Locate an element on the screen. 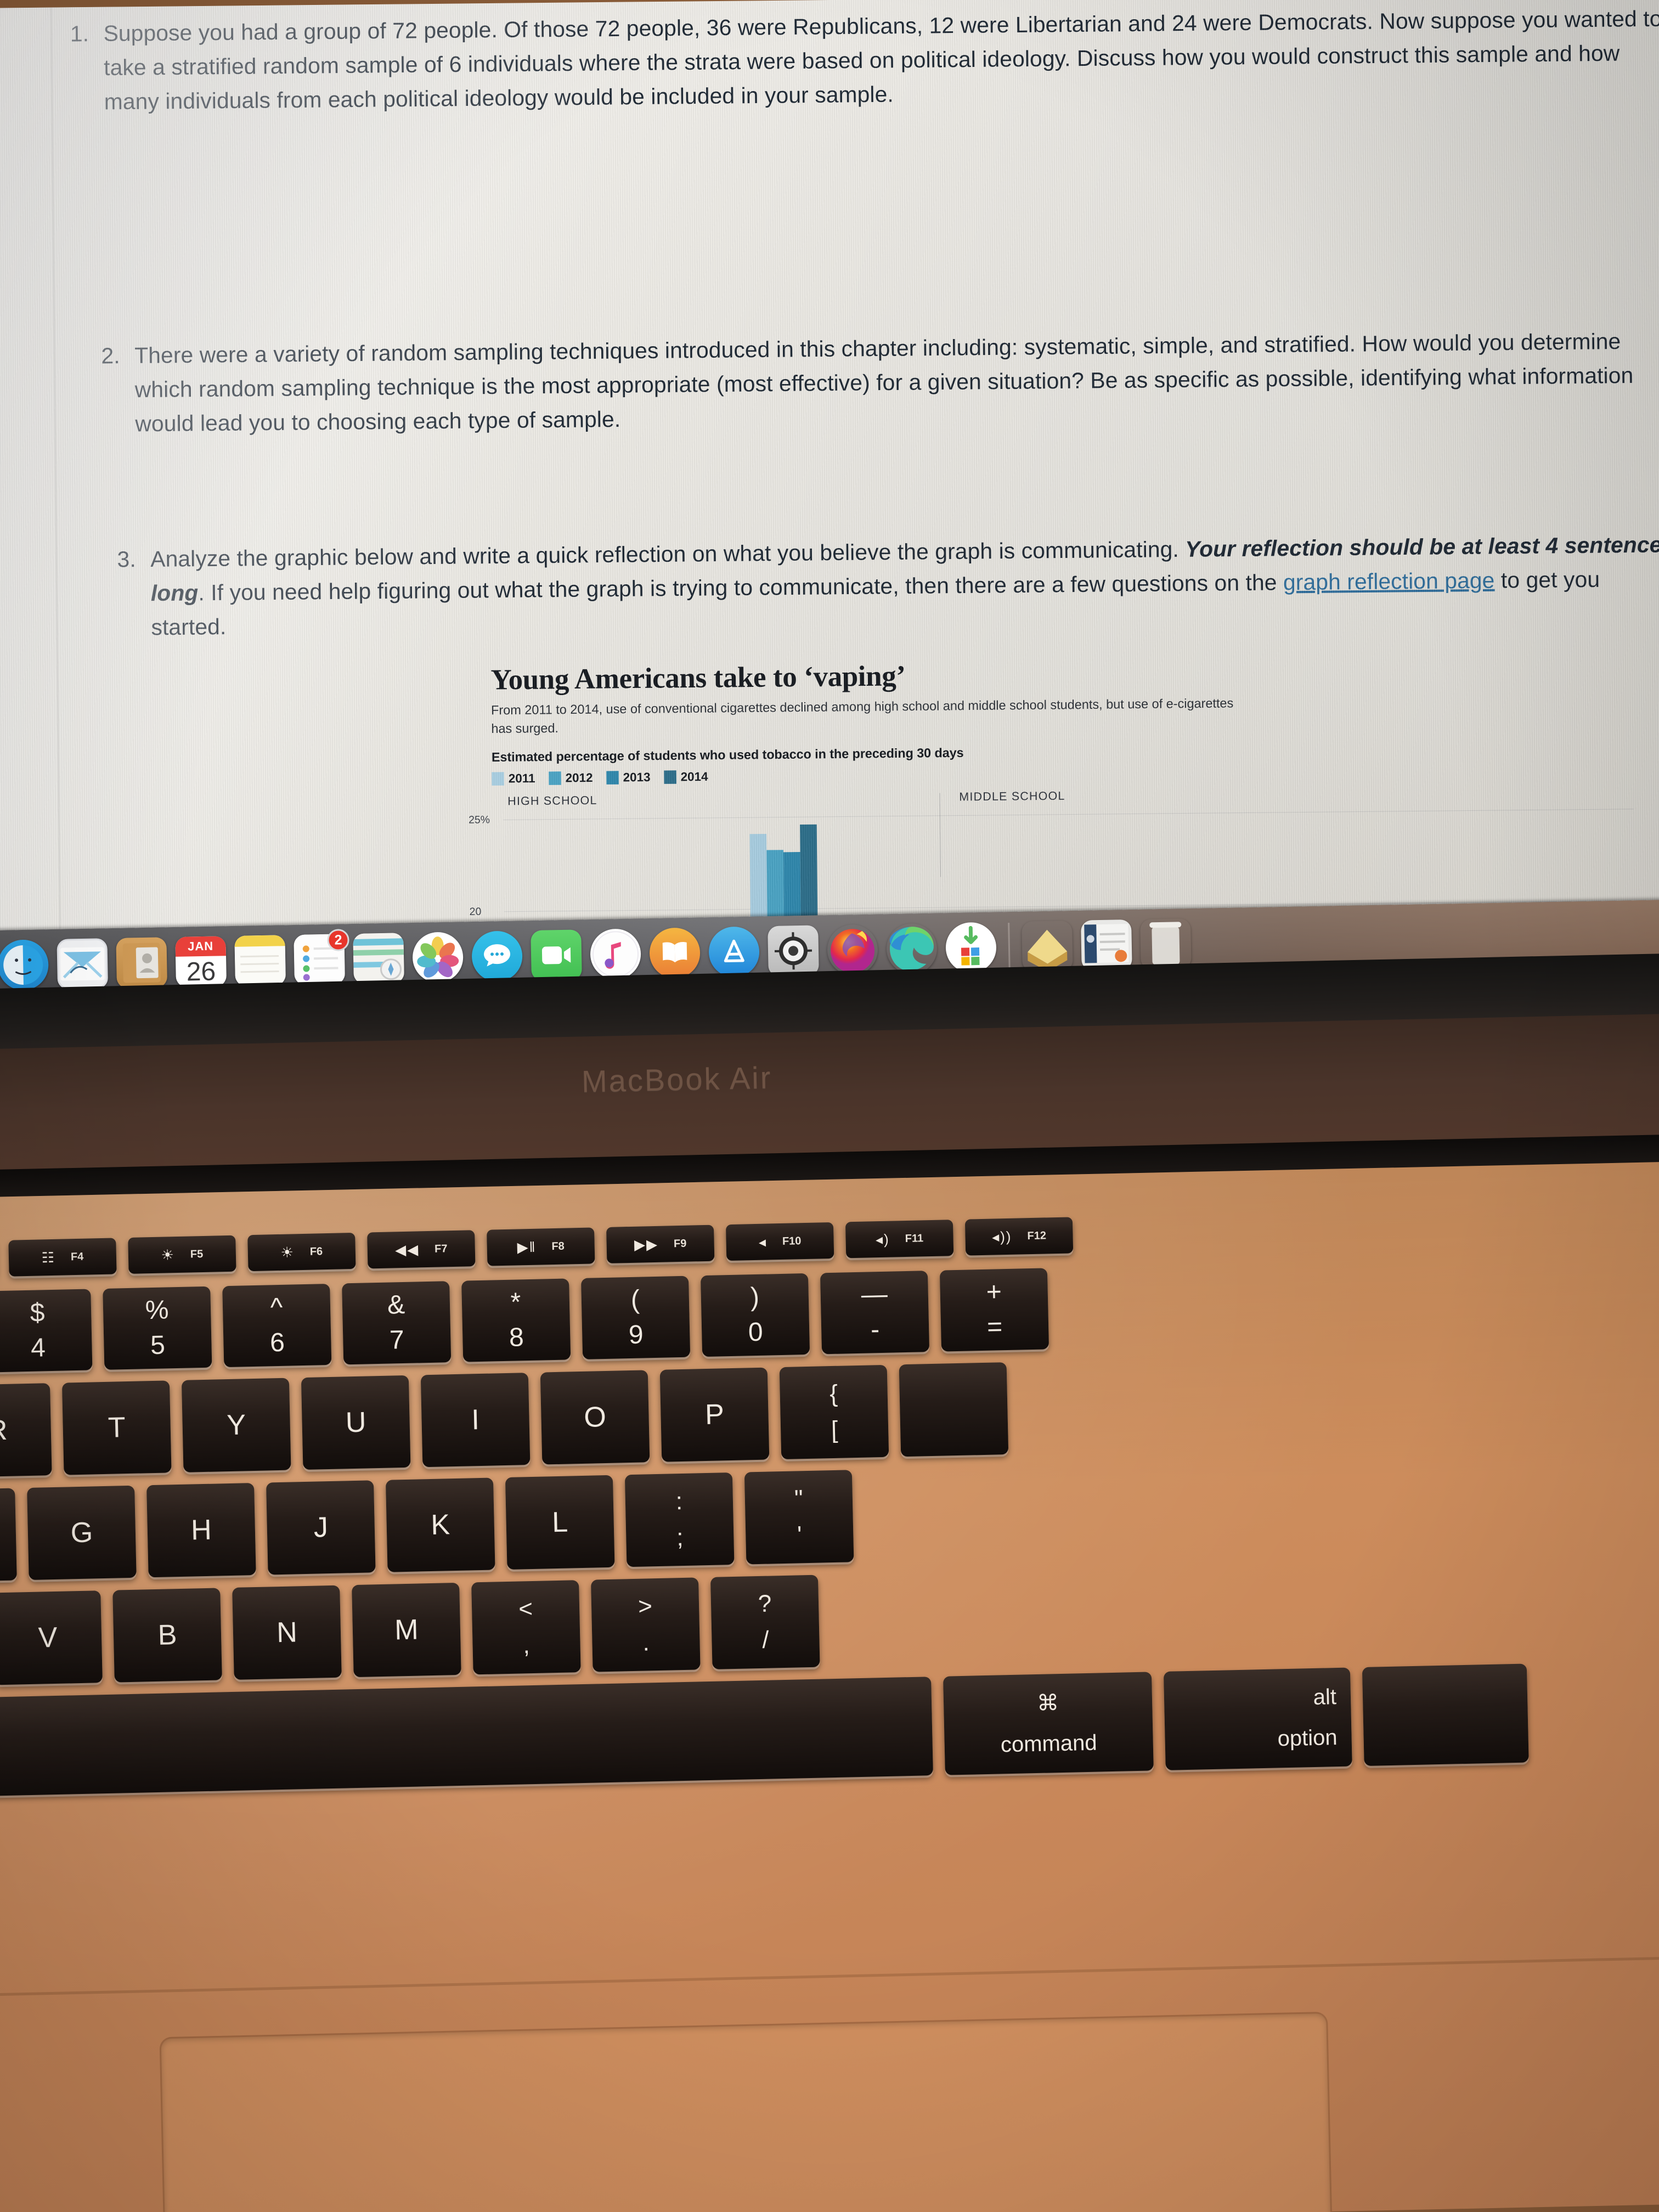 The image size is (1659, 2212). key-y: Y is located at coordinates (236, 1425).